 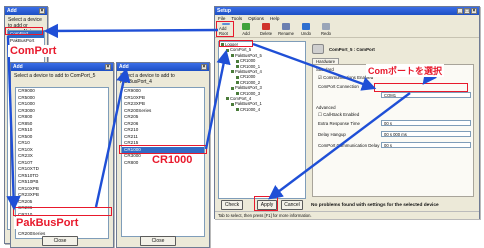 I want to click on delay-hangup-field: 00 s 000 ms, so click(x=426, y=134).